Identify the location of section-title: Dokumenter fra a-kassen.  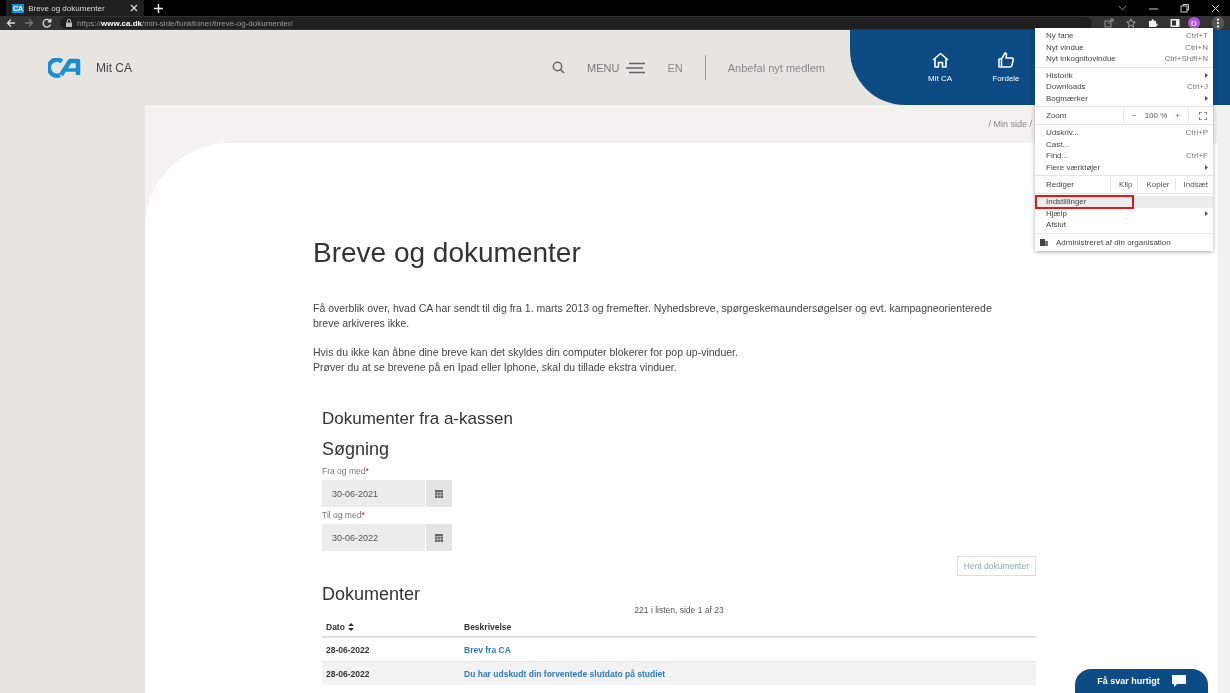
(418, 419).